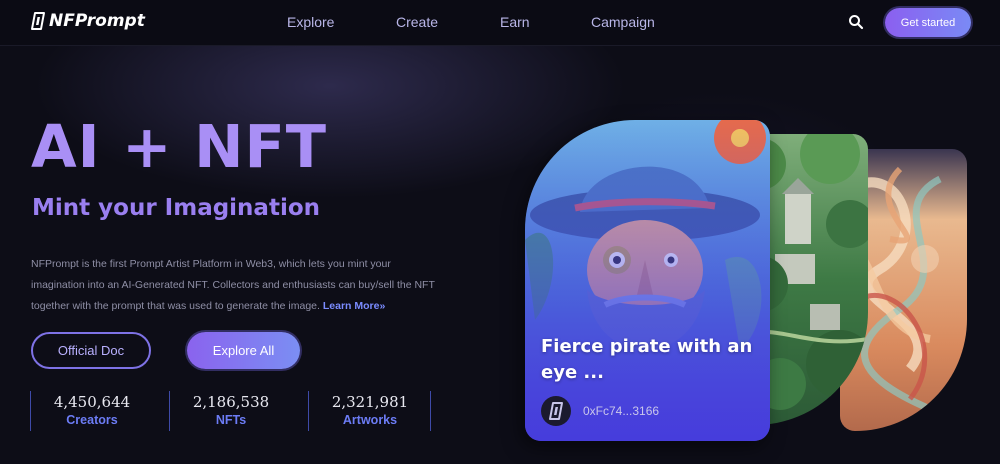 This screenshot has height=464, width=1000. What do you see at coordinates (928, 22) in the screenshot?
I see `get-started-button: Get started` at bounding box center [928, 22].